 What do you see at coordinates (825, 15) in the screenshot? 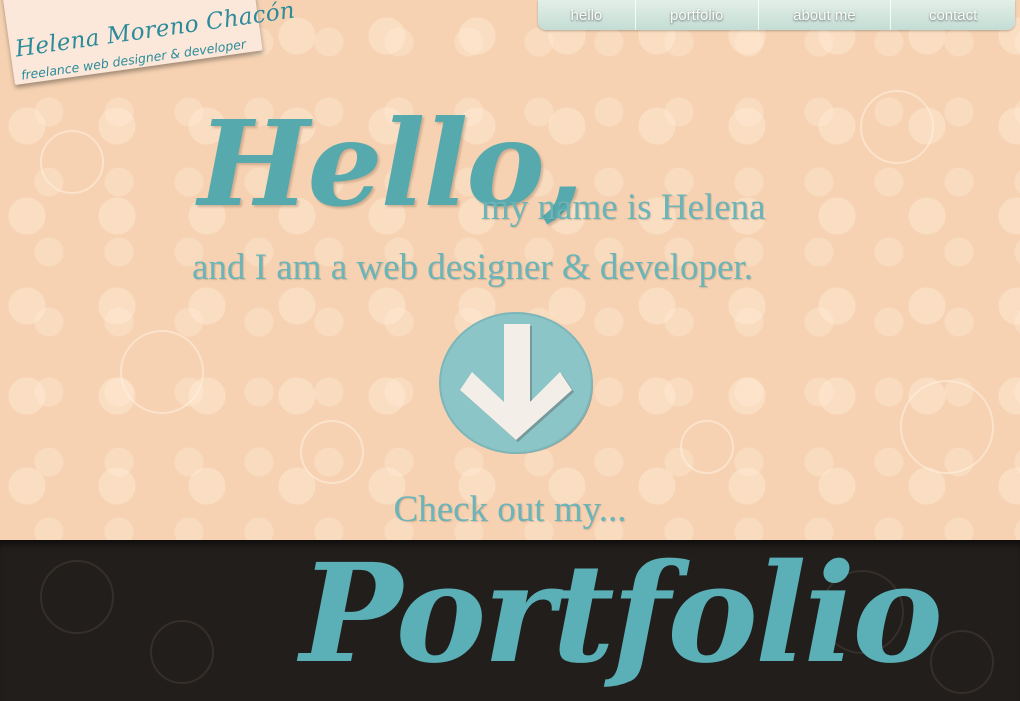
I see `nav-item-about-me: about me` at bounding box center [825, 15].